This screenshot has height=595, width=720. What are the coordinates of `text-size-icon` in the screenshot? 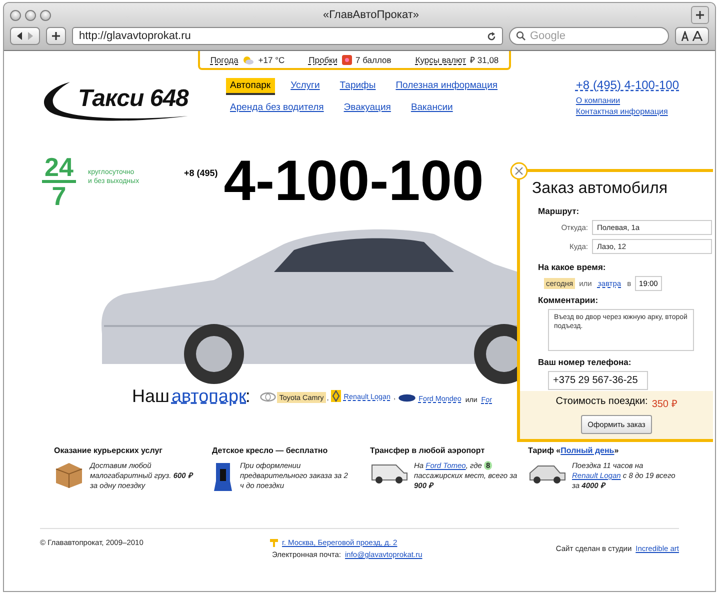 It's located at (692, 36).